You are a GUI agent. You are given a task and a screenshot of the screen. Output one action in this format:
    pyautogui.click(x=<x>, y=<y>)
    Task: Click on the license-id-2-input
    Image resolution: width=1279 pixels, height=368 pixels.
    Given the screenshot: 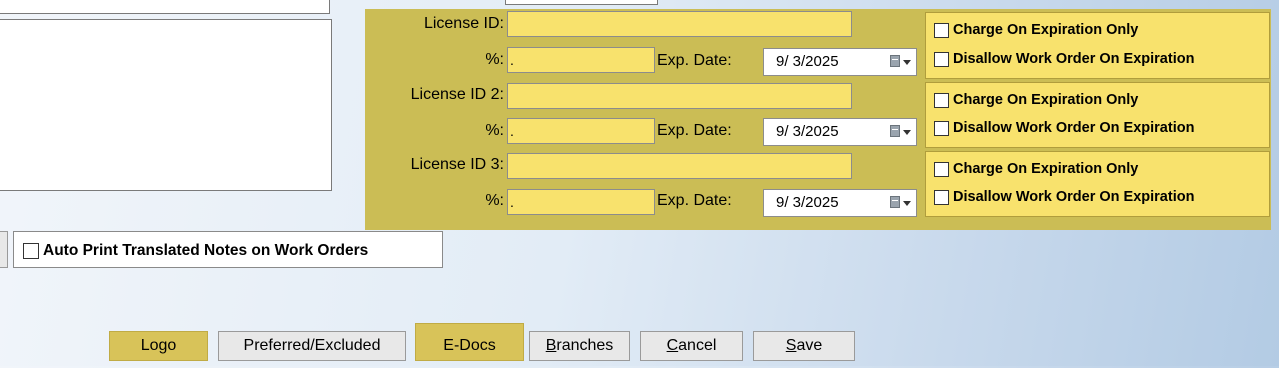 What is the action you would take?
    pyautogui.click(x=679, y=96)
    